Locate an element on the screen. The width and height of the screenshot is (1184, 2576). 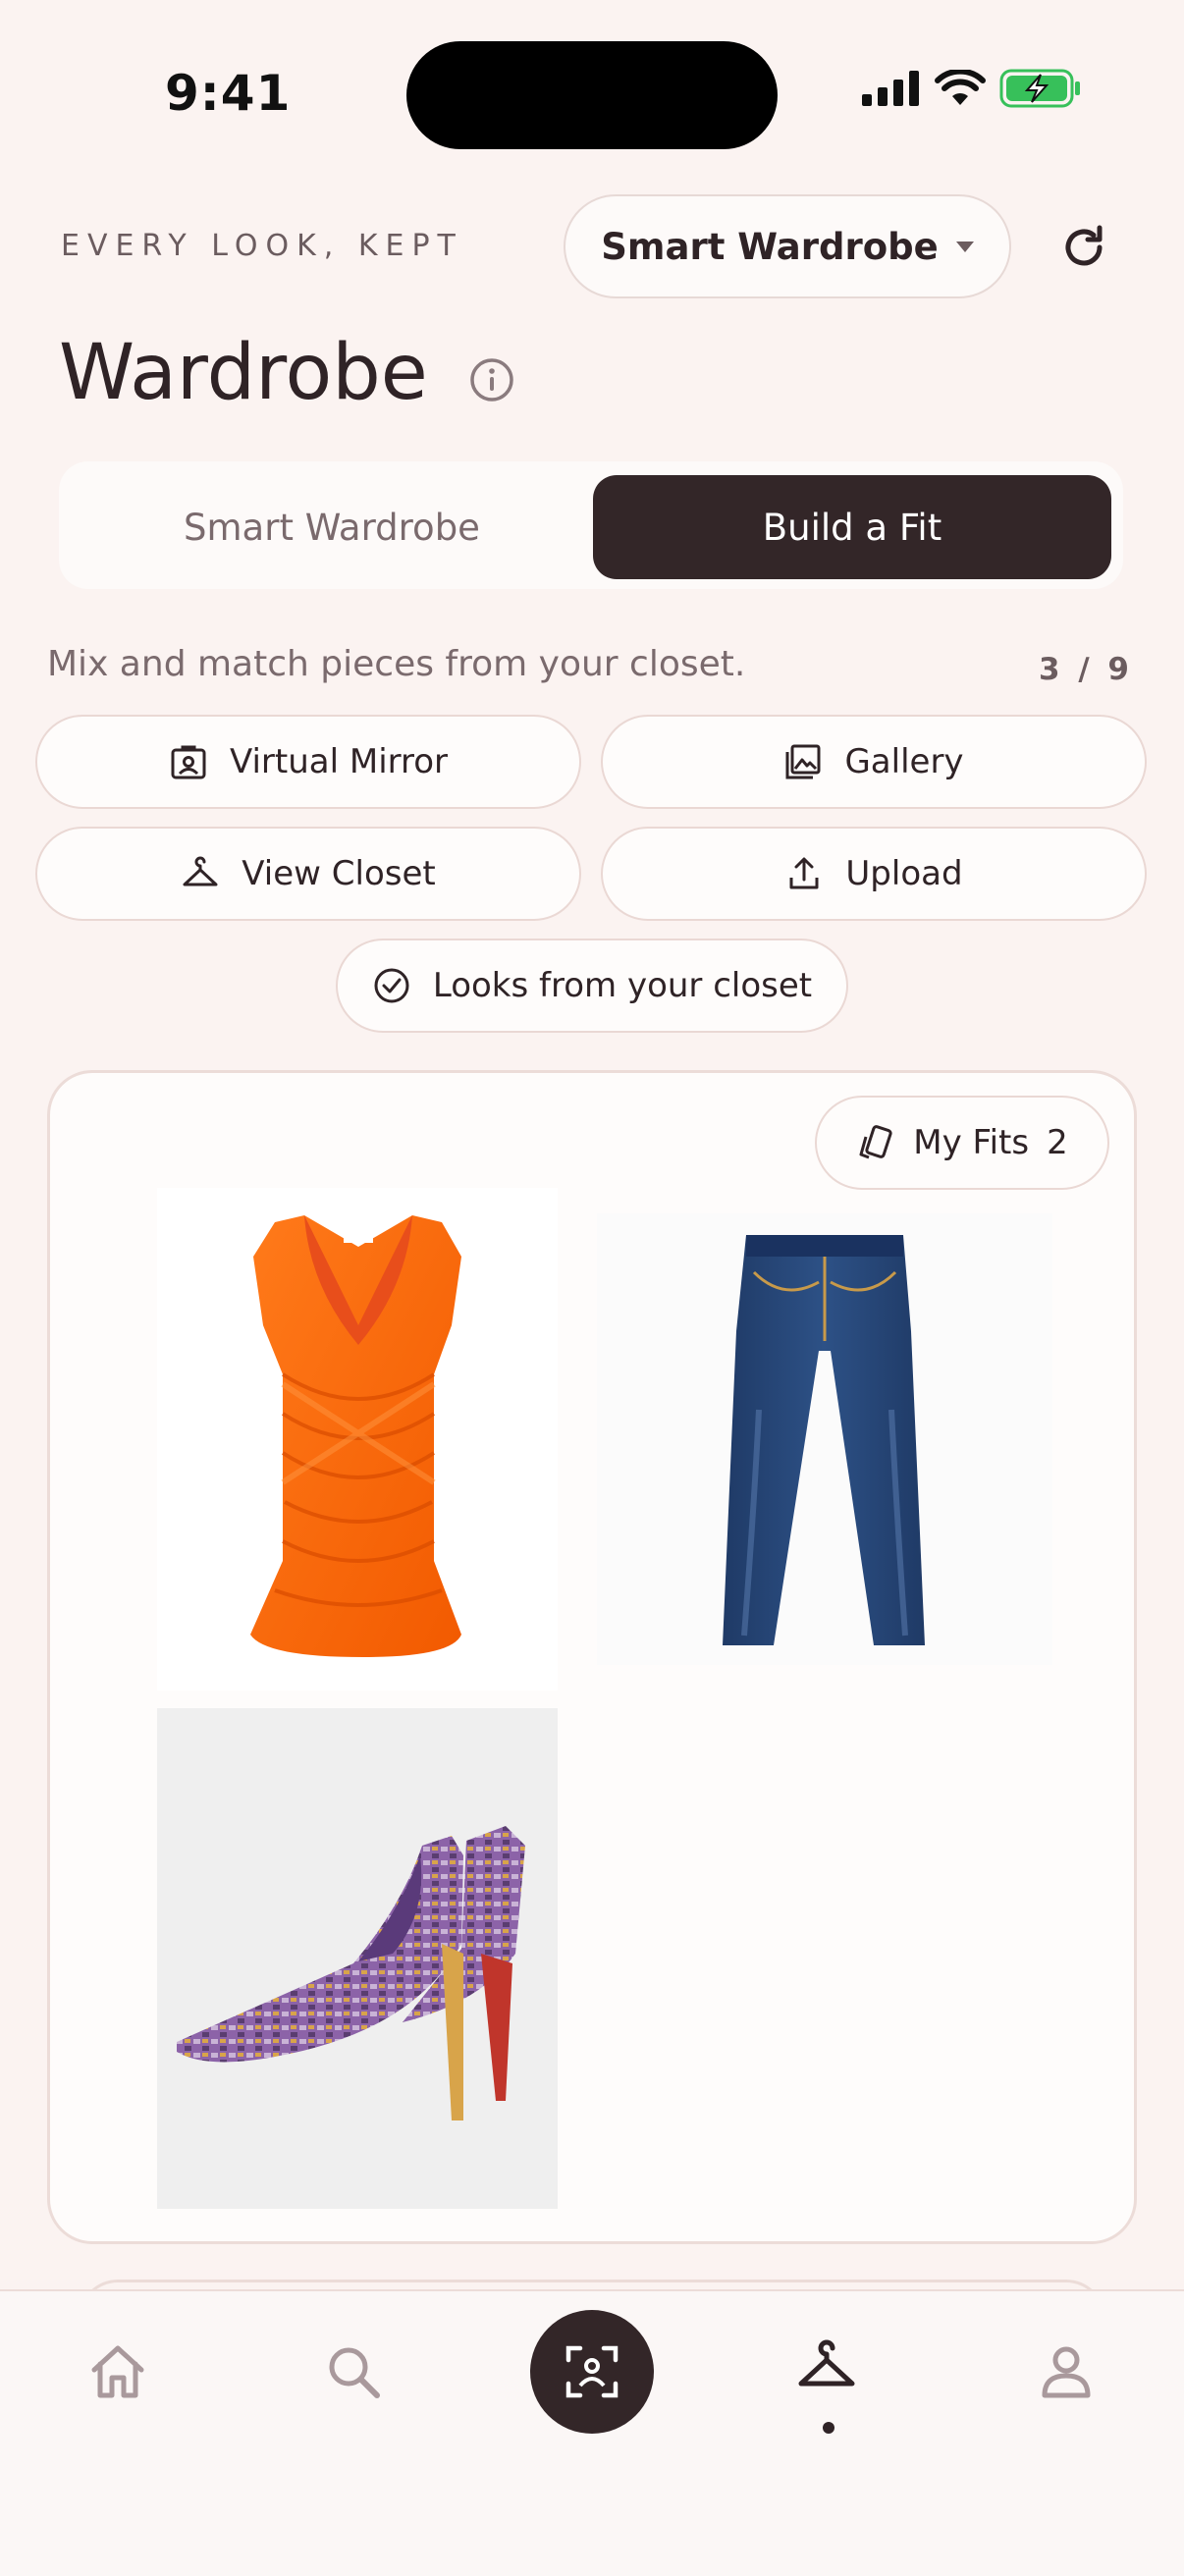
my-fits-button: My Fits 2 is located at coordinates (962, 1143).